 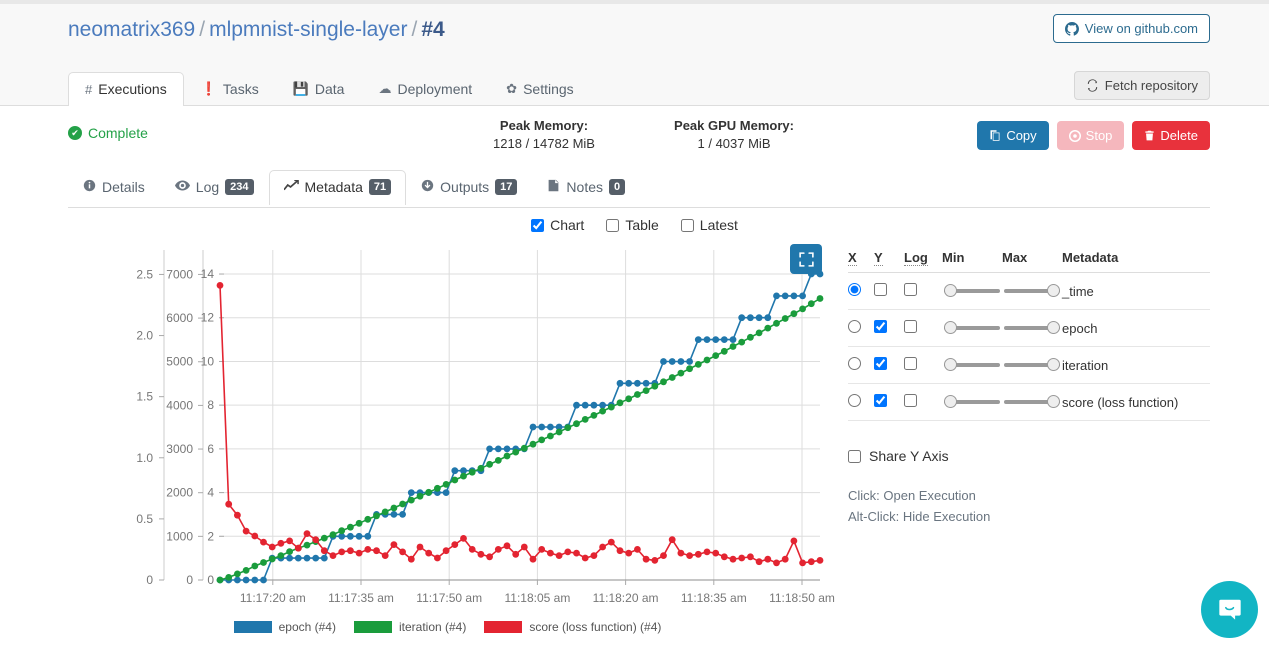 I want to click on breadcrumb-run-number: #4, so click(x=432, y=29).